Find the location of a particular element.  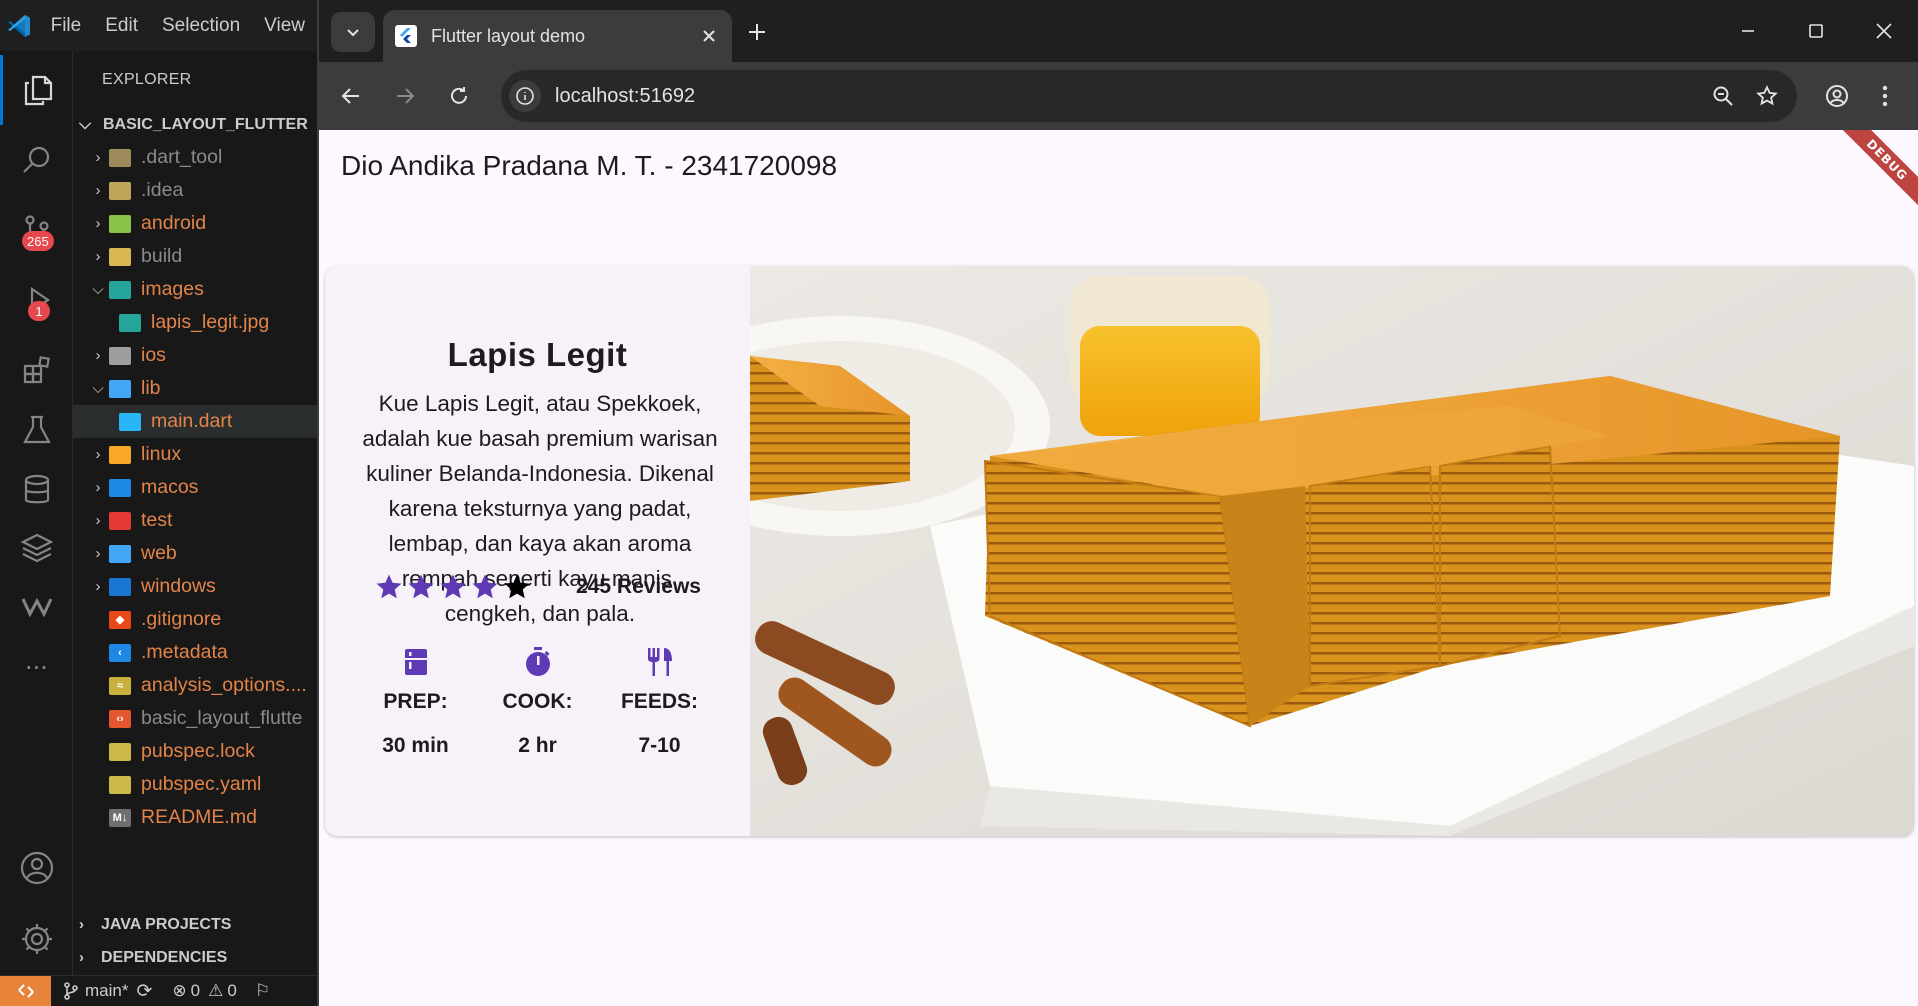

file-tree-item: pubspec.lock is located at coordinates (195, 751).